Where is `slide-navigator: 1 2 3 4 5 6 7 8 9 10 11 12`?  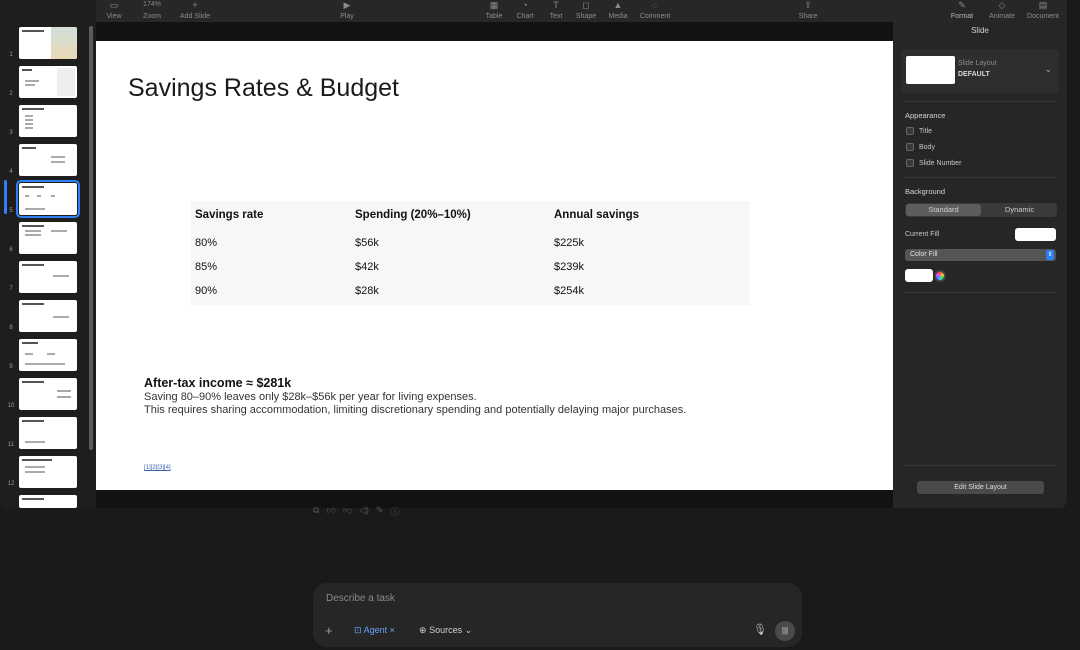 slide-navigator: 1 2 3 4 5 6 7 8 9 10 11 12 is located at coordinates (48, 265).